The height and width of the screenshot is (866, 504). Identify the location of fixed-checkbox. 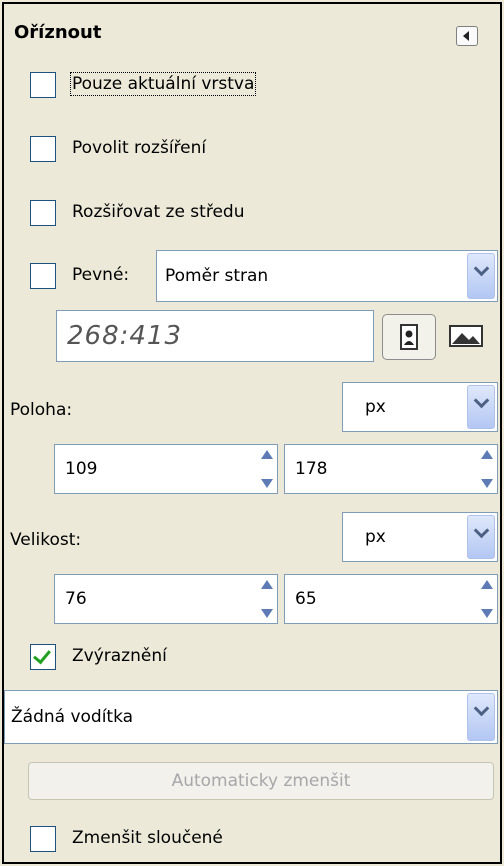
(43, 276).